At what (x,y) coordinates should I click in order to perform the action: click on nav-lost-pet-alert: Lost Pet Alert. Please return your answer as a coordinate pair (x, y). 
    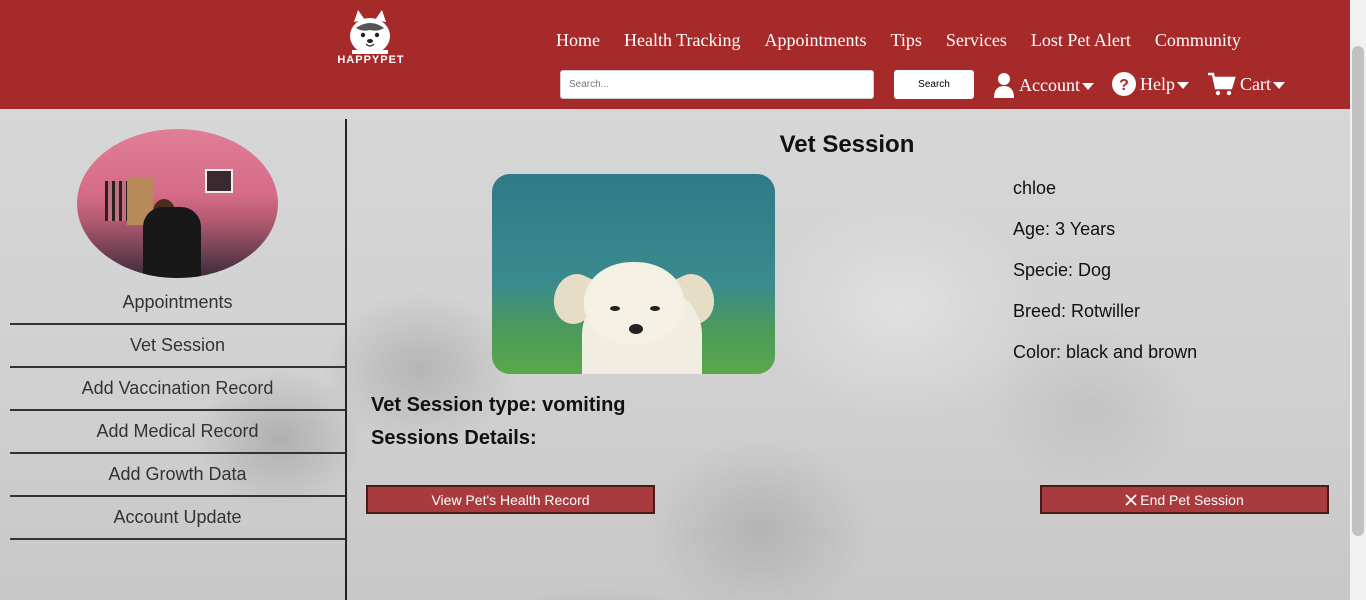
    Looking at the image, I should click on (1081, 40).